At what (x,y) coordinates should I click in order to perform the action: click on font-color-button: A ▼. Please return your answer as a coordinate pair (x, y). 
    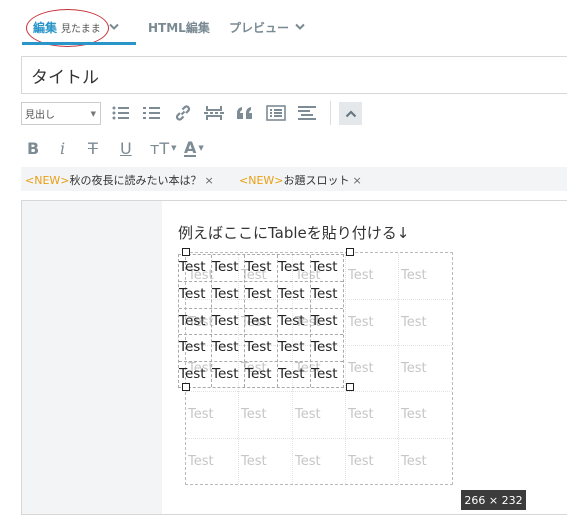
    Looking at the image, I should click on (194, 148).